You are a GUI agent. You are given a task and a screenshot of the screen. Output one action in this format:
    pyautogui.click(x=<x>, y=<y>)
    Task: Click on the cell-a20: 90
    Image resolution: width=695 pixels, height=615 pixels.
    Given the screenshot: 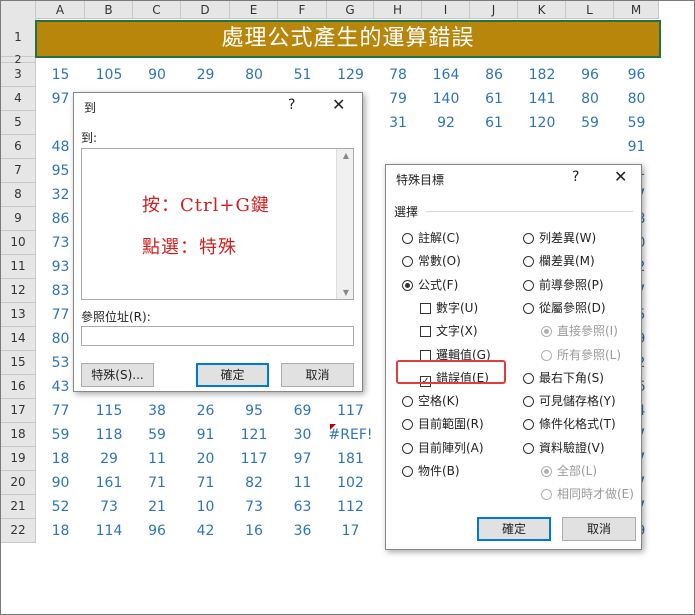 What is the action you would take?
    pyautogui.click(x=60, y=483)
    